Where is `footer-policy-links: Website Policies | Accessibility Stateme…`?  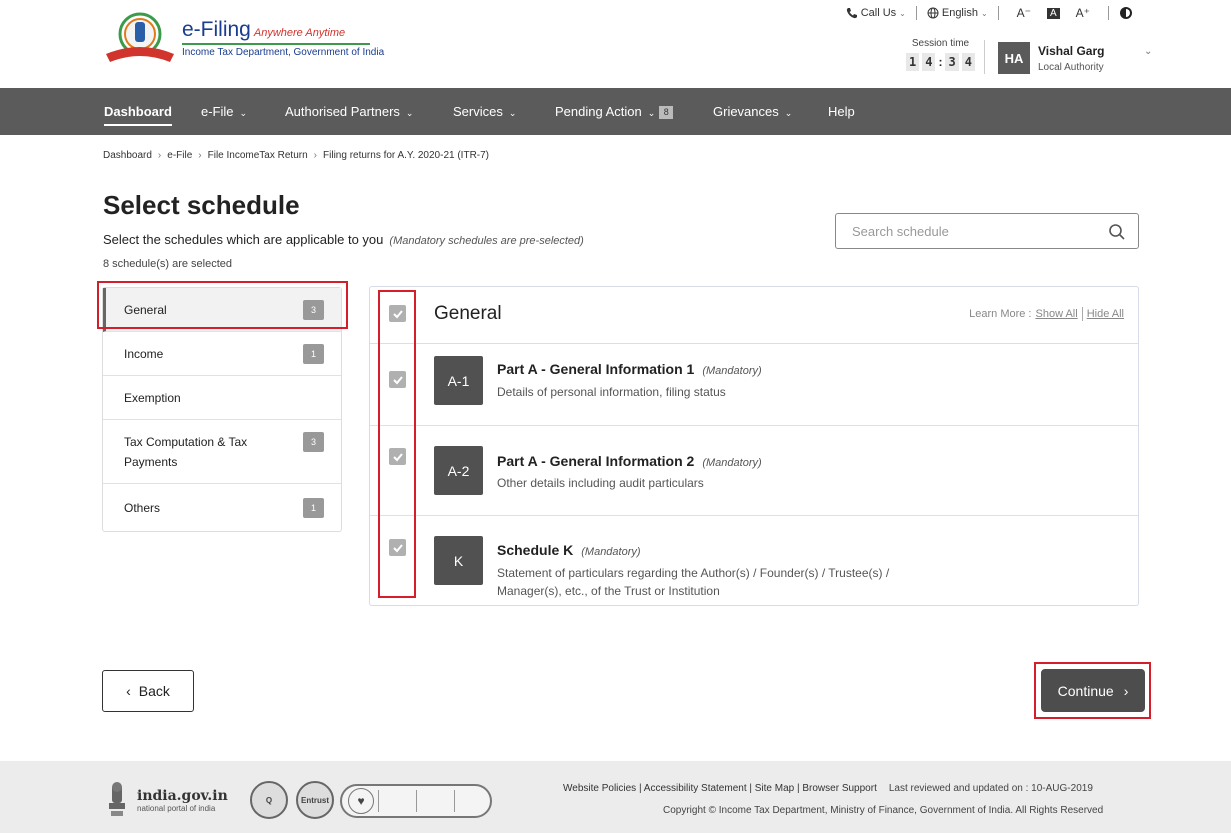 footer-policy-links: Website Policies | Accessibility Stateme… is located at coordinates (720, 788).